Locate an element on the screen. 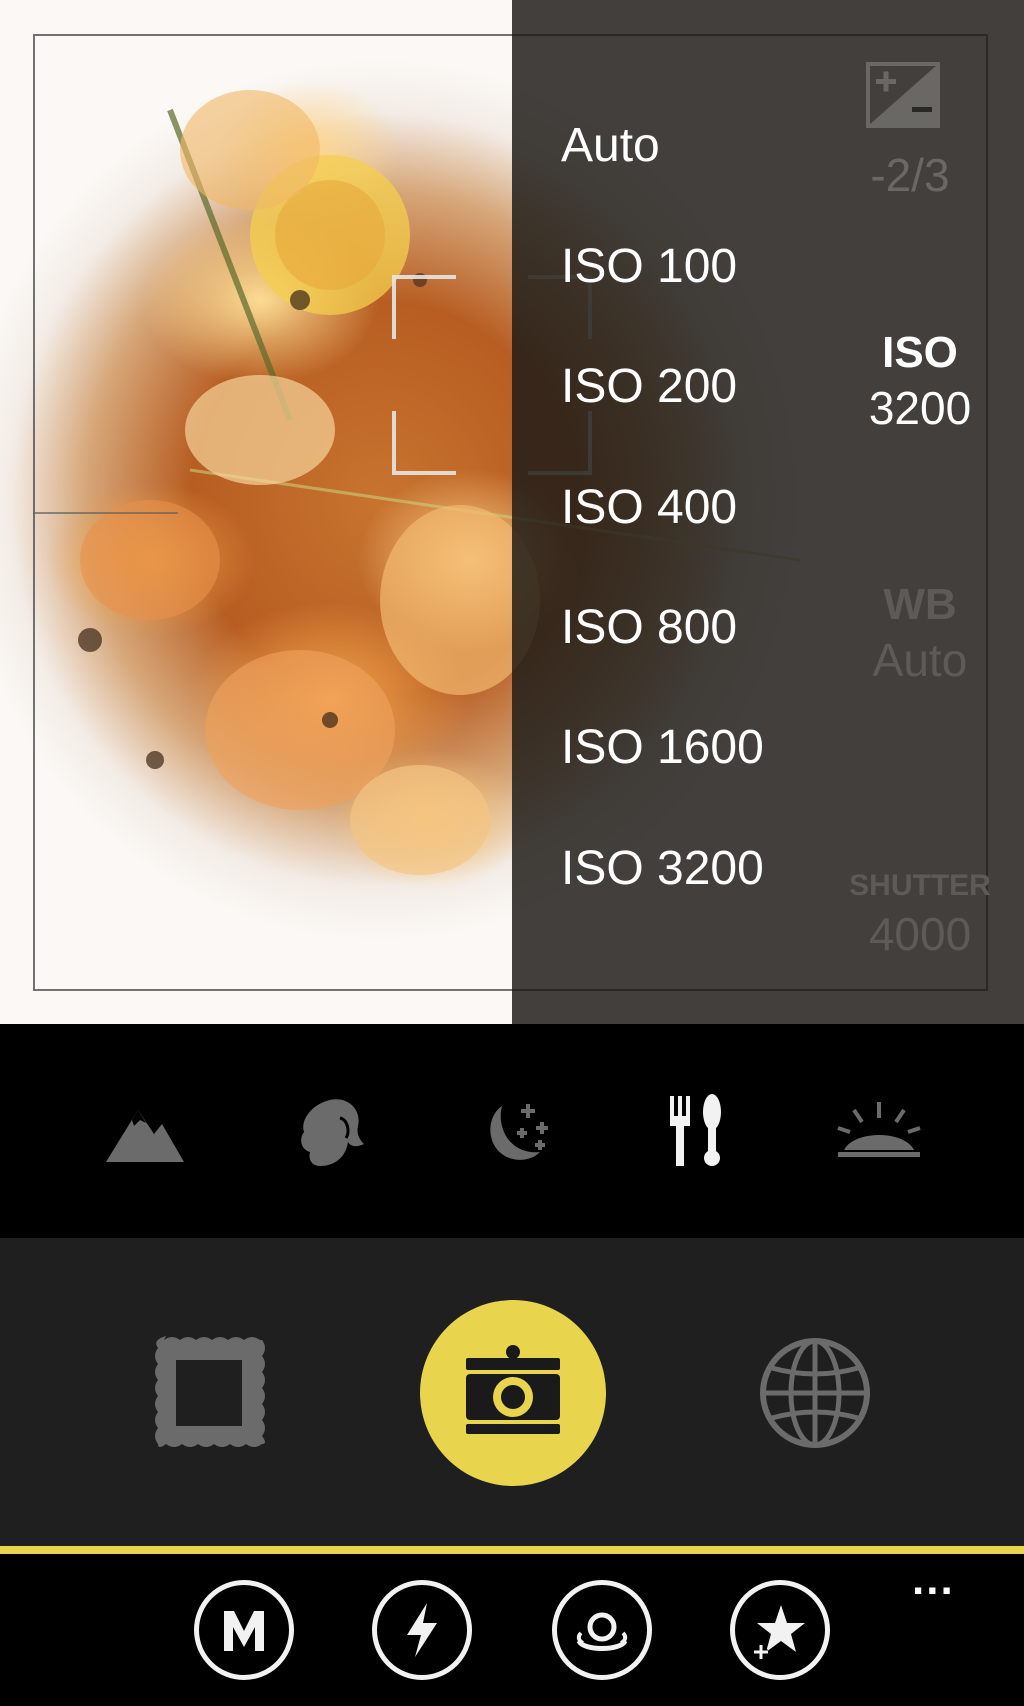 The height and width of the screenshot is (1706, 1024). iso-option-400: ISO 400 is located at coordinates (691, 508).